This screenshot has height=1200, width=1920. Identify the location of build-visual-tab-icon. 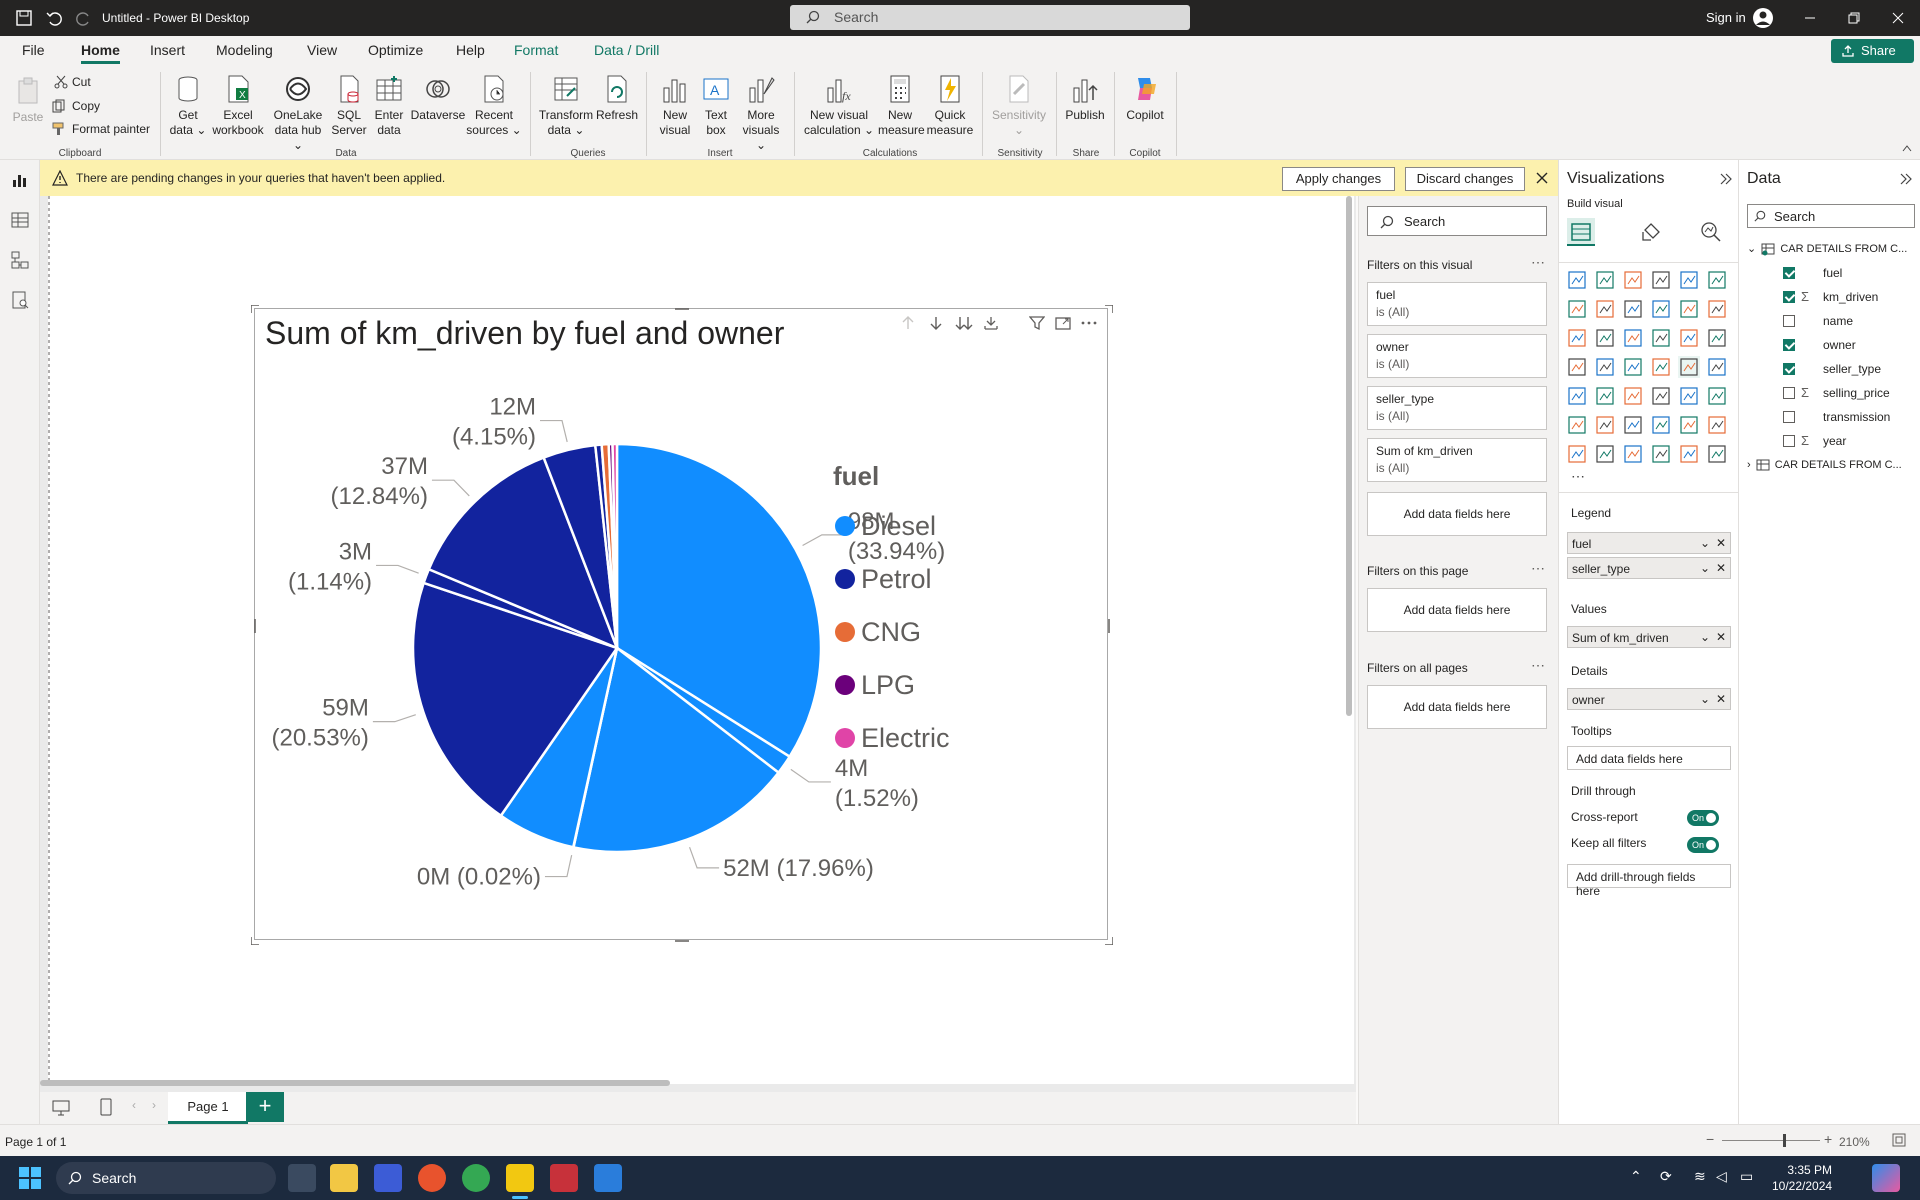
(1581, 232).